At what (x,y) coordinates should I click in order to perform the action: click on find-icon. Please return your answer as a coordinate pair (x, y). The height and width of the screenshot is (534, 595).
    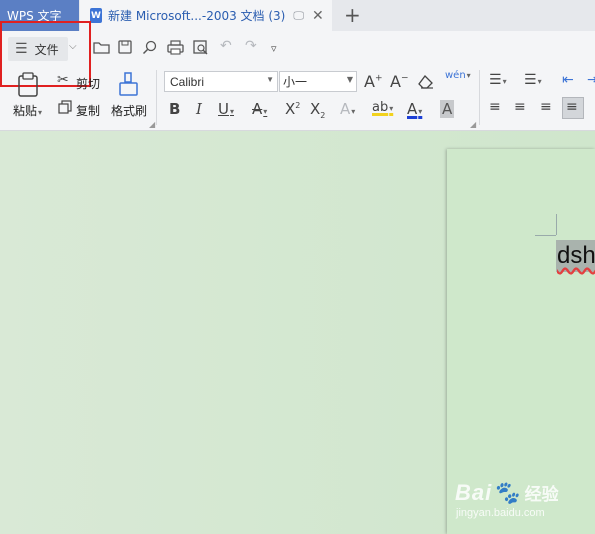
    Looking at the image, I should click on (149, 47).